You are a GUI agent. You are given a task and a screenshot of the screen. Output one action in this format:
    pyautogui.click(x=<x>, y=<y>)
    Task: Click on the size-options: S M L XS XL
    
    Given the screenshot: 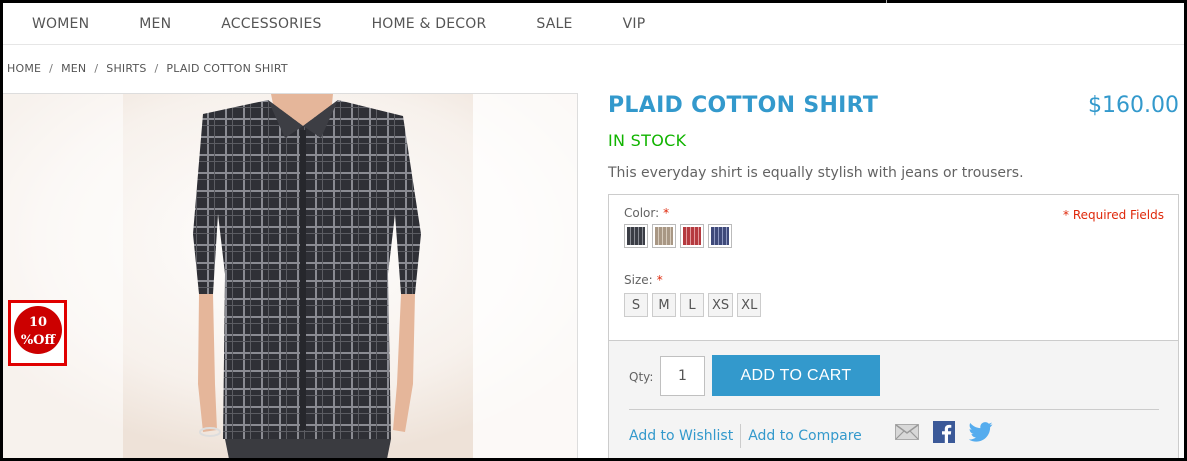 What is the action you would take?
    pyautogui.click(x=694, y=305)
    